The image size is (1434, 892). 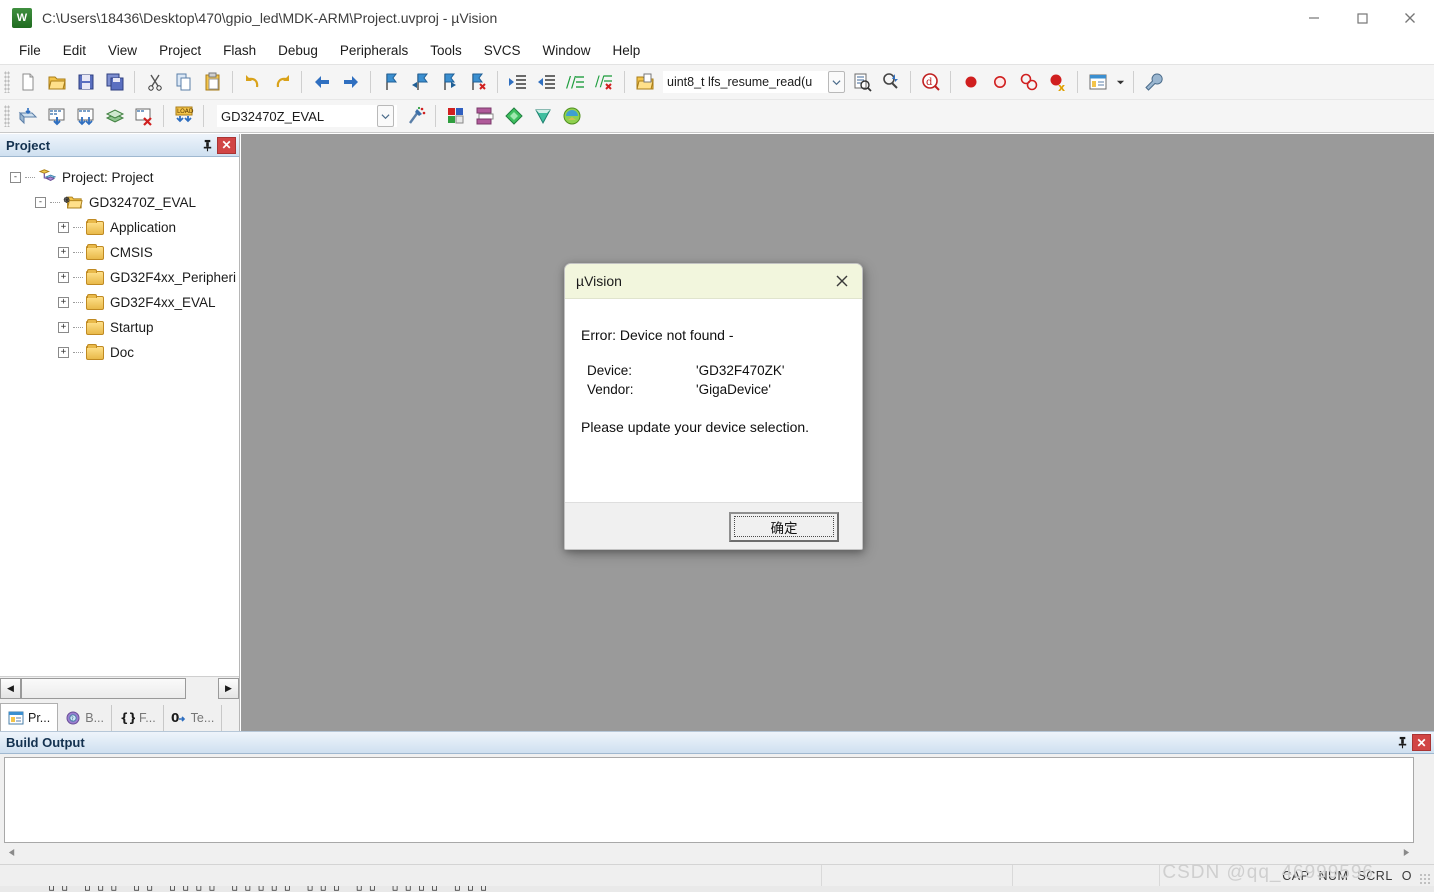 What do you see at coordinates (74, 50) in the screenshot?
I see `menu-edit: Edit` at bounding box center [74, 50].